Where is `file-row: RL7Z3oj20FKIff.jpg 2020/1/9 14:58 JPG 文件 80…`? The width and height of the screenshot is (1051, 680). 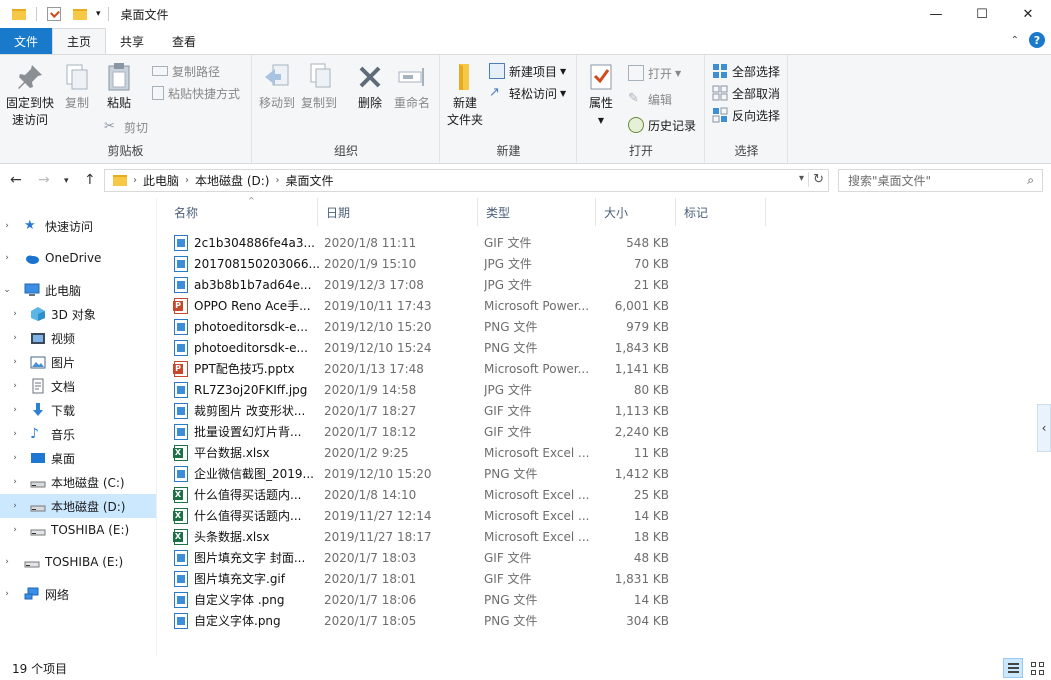 file-row: RL7Z3oj20FKIff.jpg 2020/1/9 14:58 JPG 文件 80… is located at coordinates (421, 389).